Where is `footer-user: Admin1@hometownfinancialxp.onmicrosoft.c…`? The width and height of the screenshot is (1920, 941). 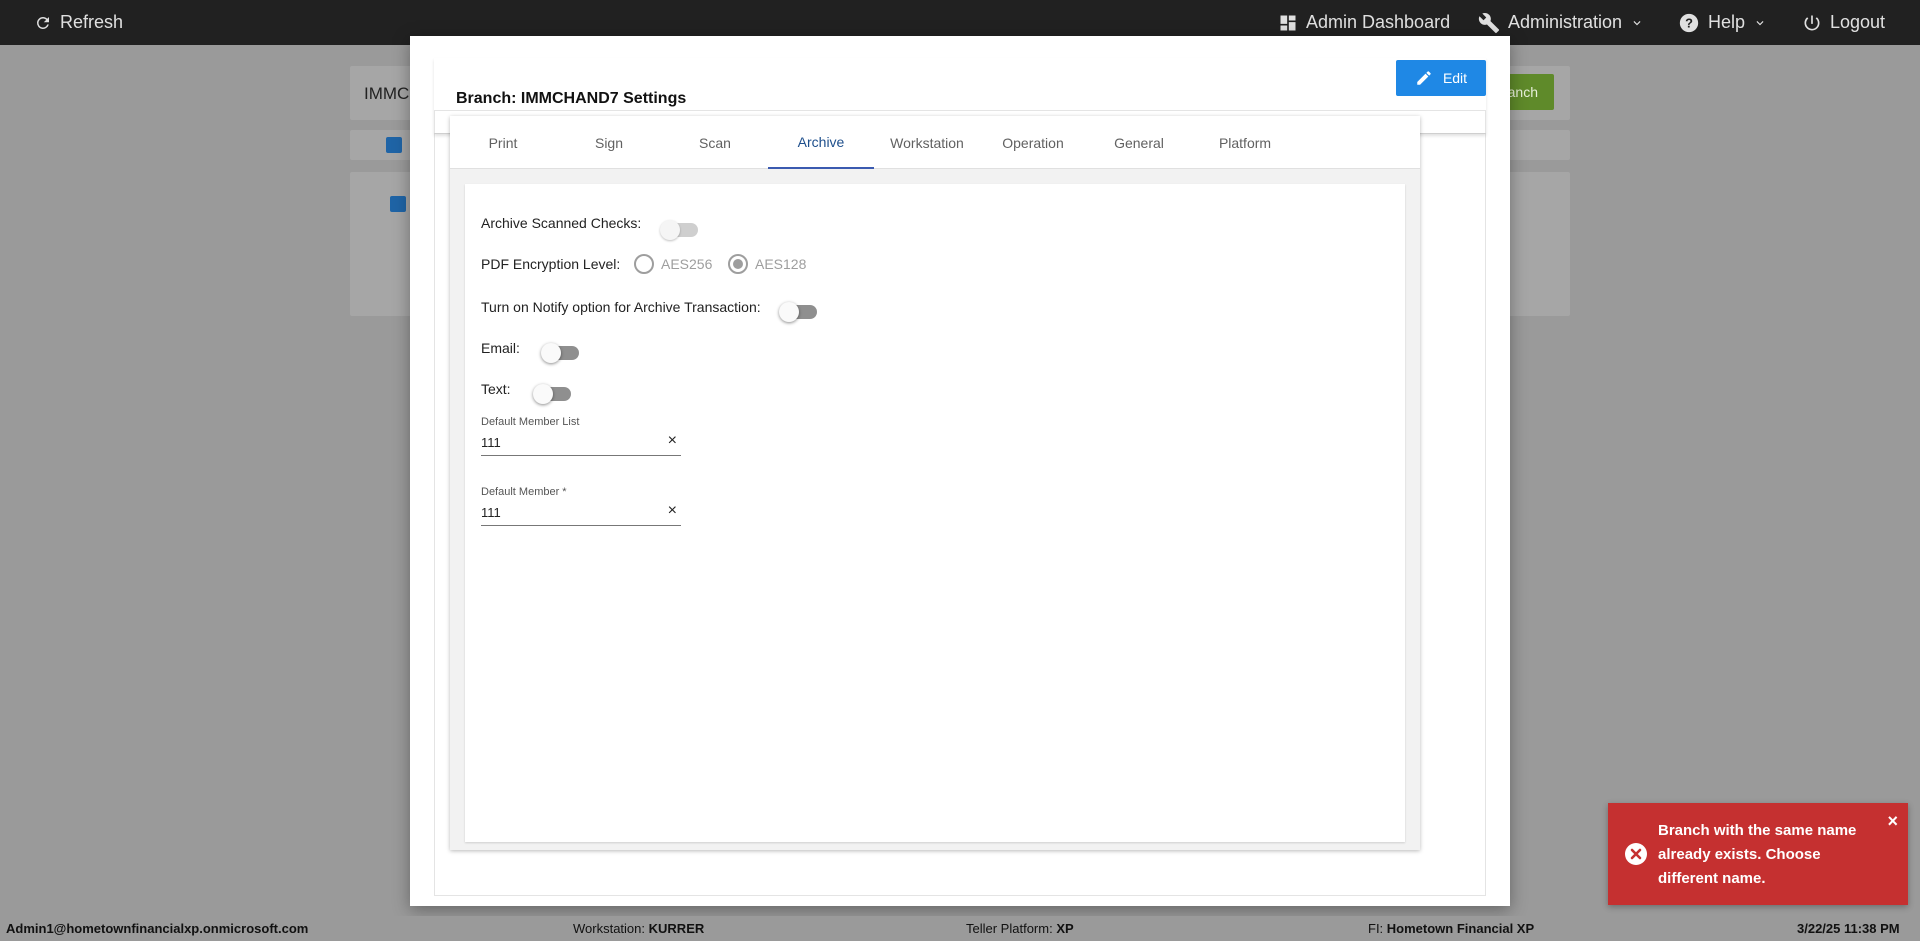 footer-user: Admin1@hometownfinancialxp.onmicrosoft.c… is located at coordinates (157, 928).